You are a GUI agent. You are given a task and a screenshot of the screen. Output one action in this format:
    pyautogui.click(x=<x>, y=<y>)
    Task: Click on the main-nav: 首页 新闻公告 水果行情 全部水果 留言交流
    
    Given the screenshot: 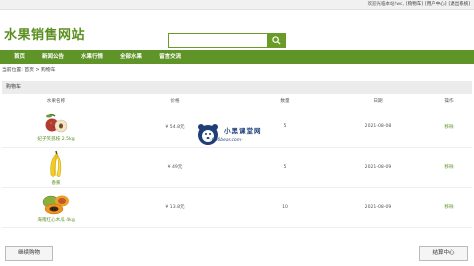 What is the action you would take?
    pyautogui.click(x=237, y=57)
    